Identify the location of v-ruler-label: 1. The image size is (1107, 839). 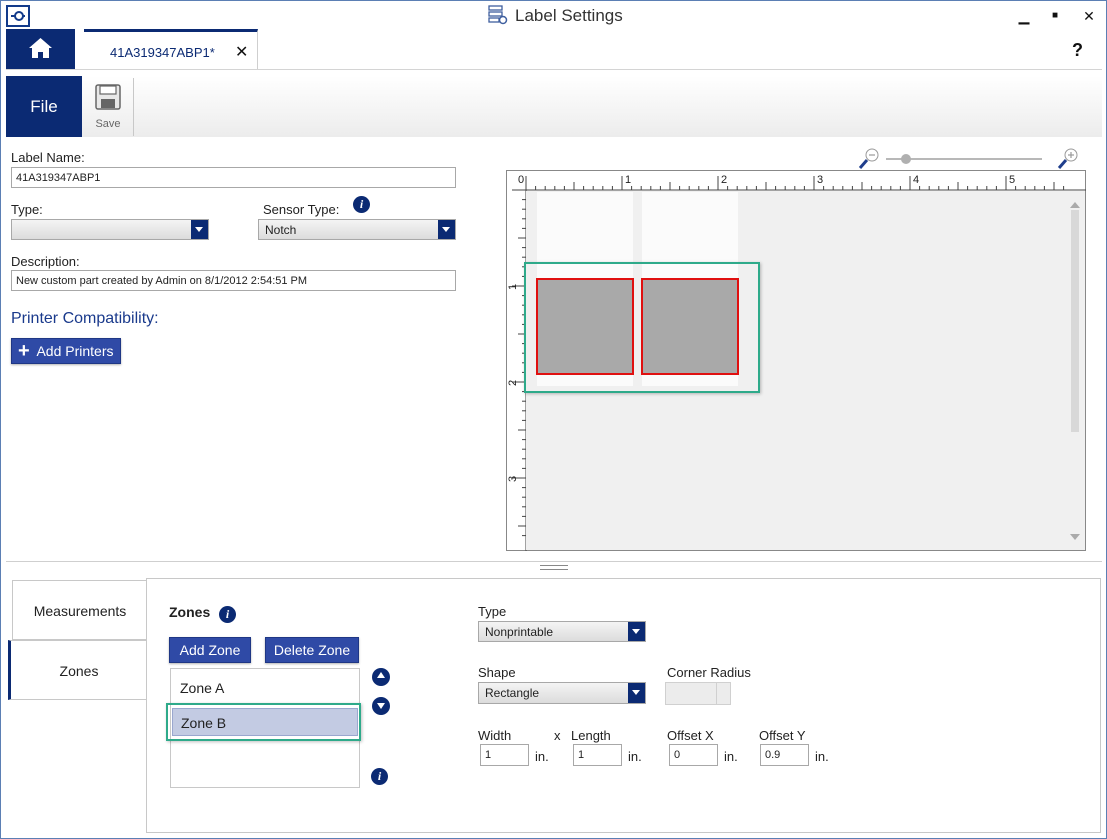
(513, 287).